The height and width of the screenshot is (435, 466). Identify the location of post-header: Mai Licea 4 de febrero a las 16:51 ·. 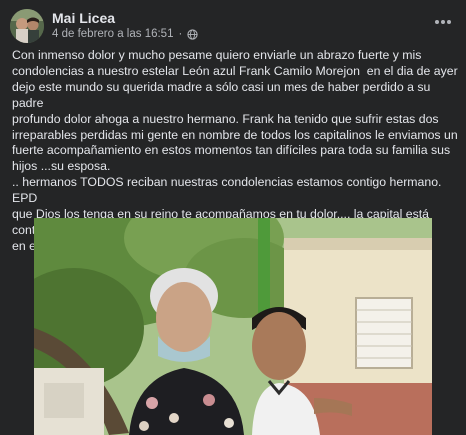
(233, 22).